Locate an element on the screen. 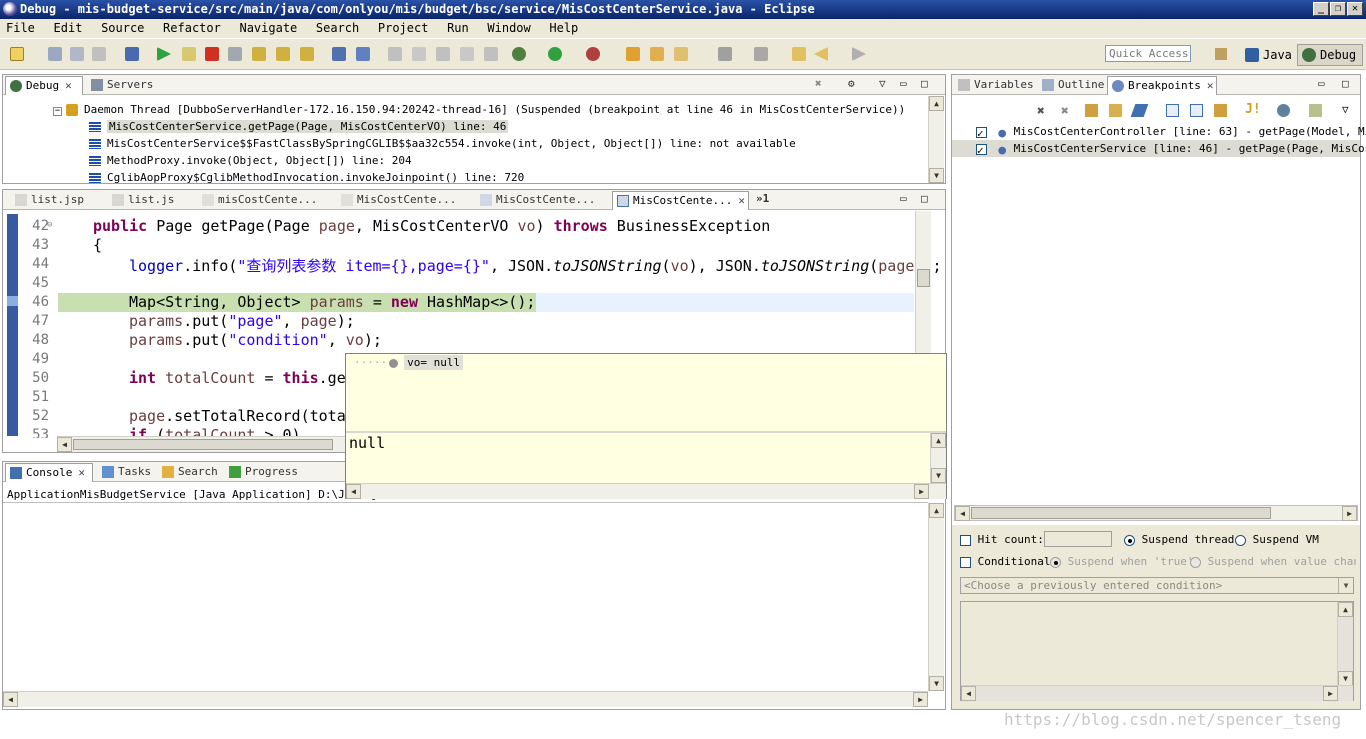 This screenshot has height=739, width=1366. step-over-icon is located at coordinates (283, 54).